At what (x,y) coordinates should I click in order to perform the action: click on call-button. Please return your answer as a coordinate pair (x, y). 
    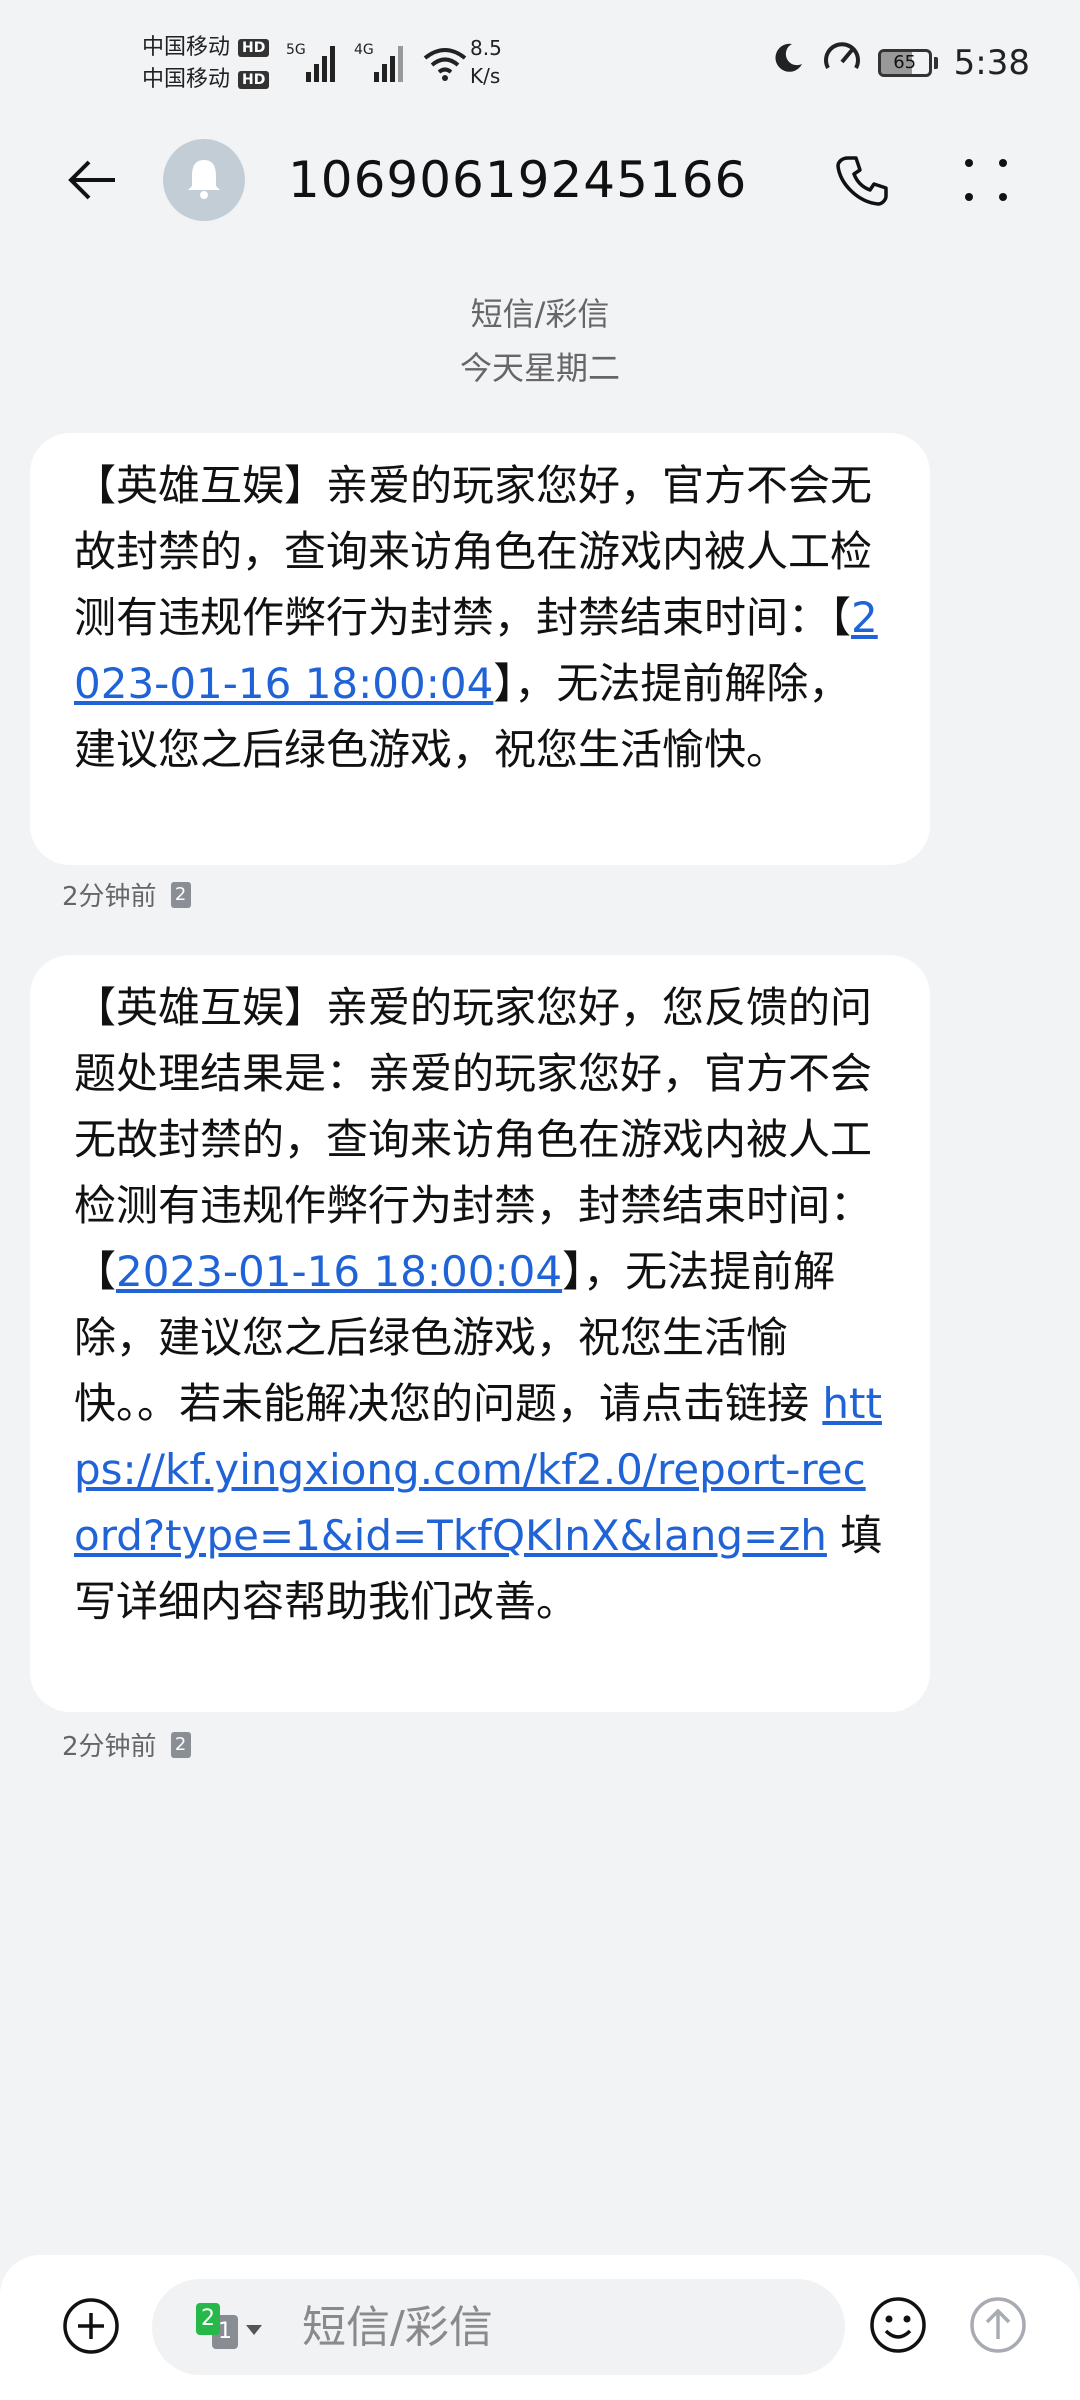
    Looking at the image, I should click on (862, 182).